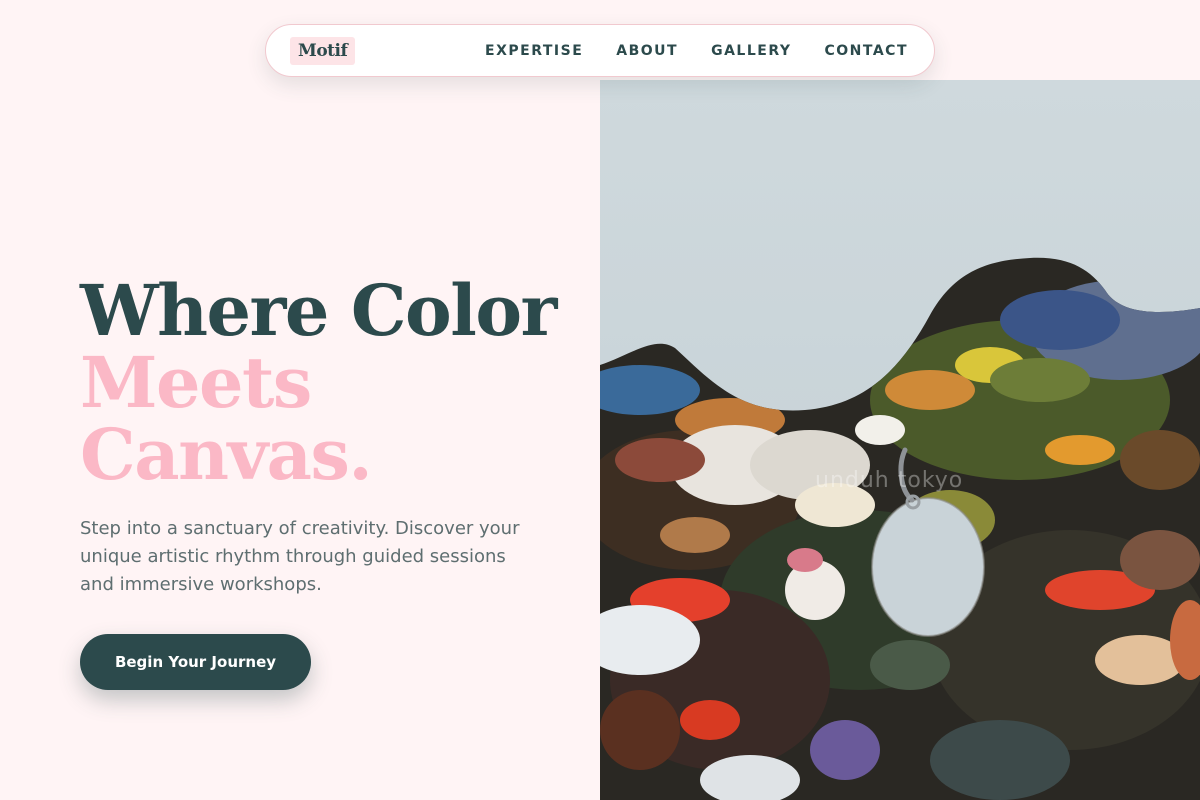  Describe the element at coordinates (330, 383) in the screenshot. I see `hero-headline: Where Color Meets Canvas.` at that location.